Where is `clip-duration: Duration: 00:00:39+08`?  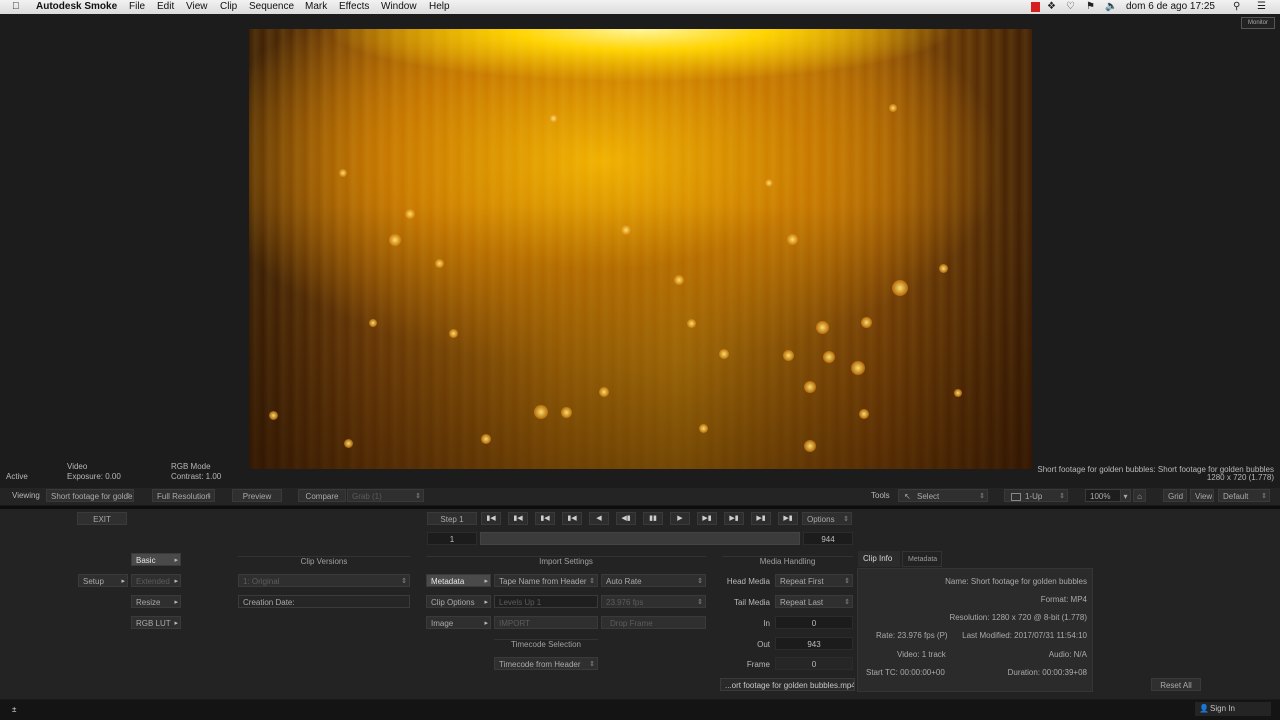 clip-duration: Duration: 00:00:39+08 is located at coordinates (1047, 672).